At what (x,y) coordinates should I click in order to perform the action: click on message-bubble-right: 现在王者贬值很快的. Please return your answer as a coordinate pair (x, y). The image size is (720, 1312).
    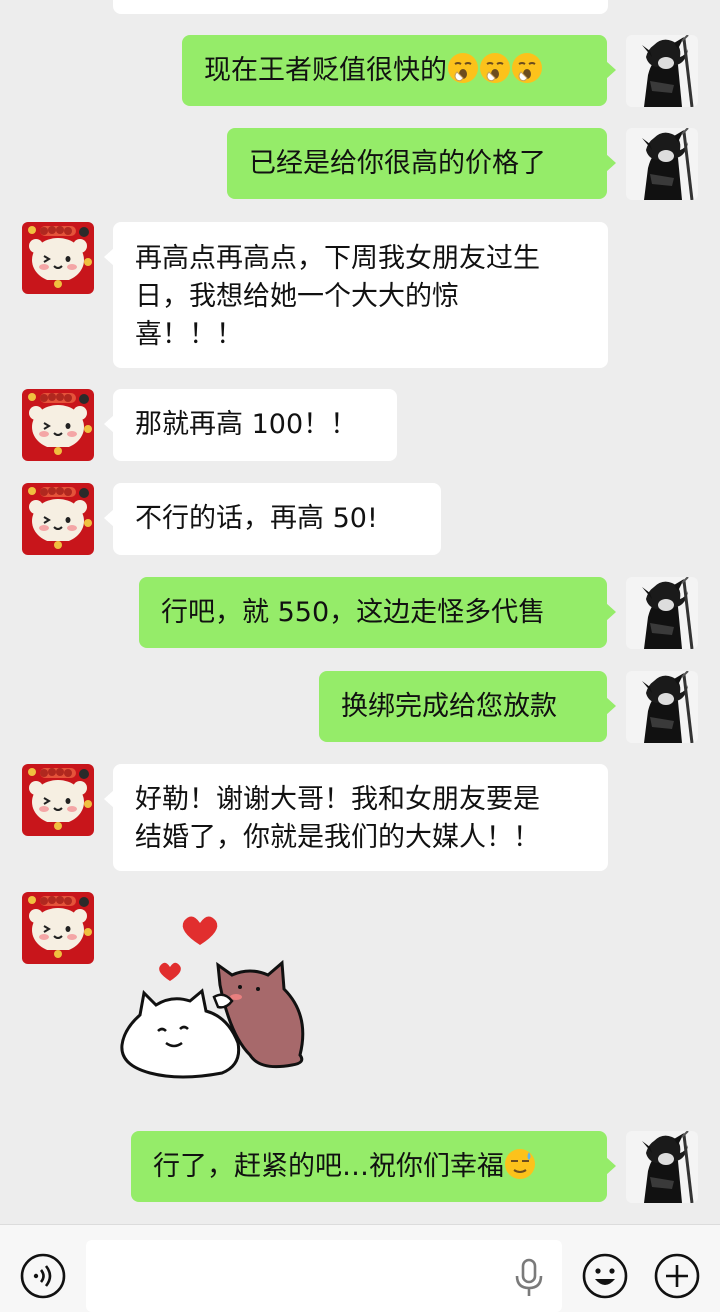
    Looking at the image, I should click on (399, 70).